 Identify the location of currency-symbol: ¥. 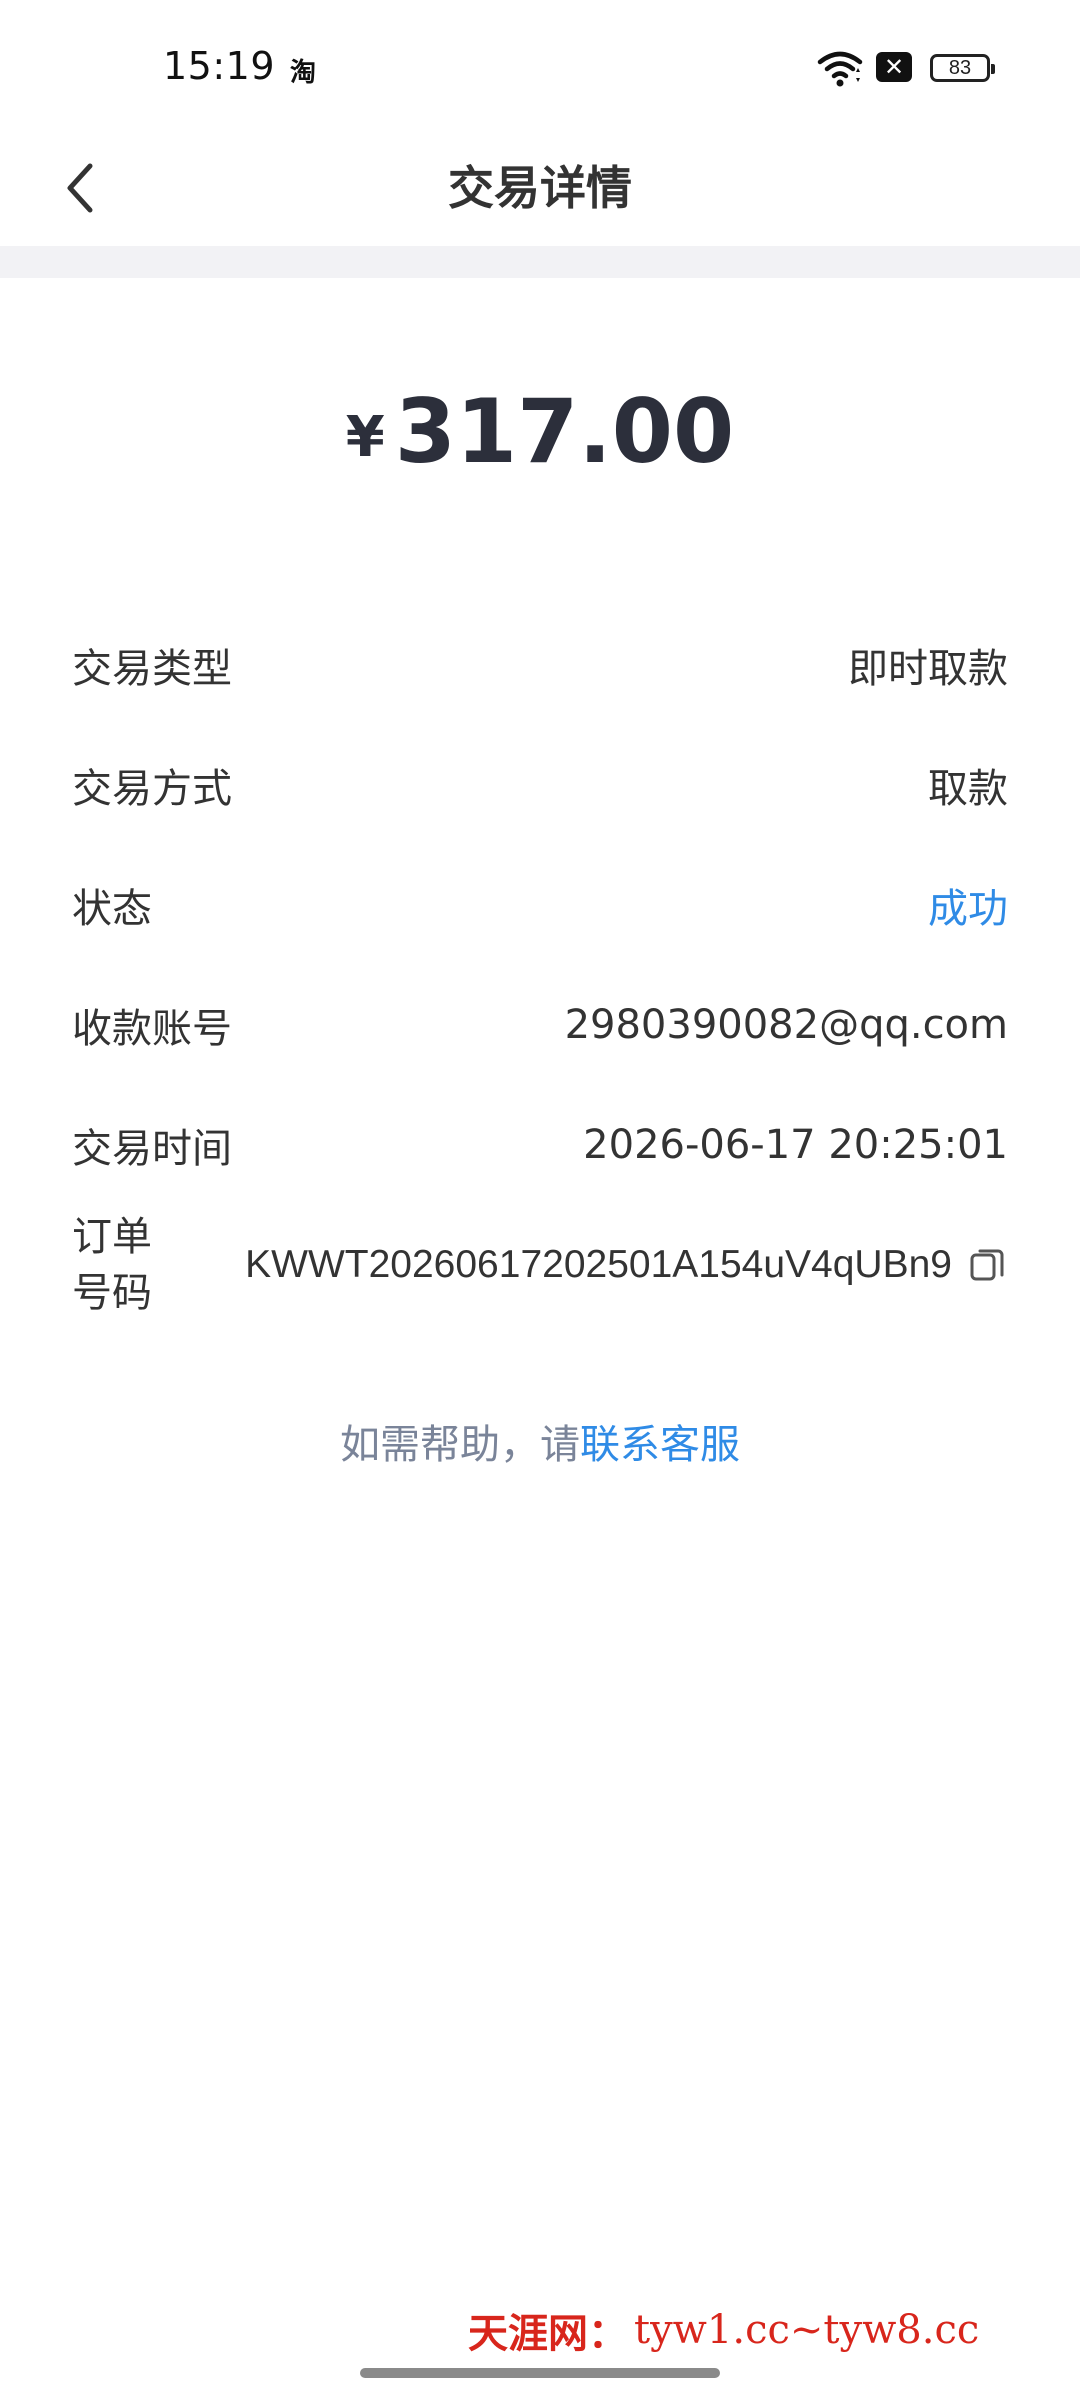
(365, 437).